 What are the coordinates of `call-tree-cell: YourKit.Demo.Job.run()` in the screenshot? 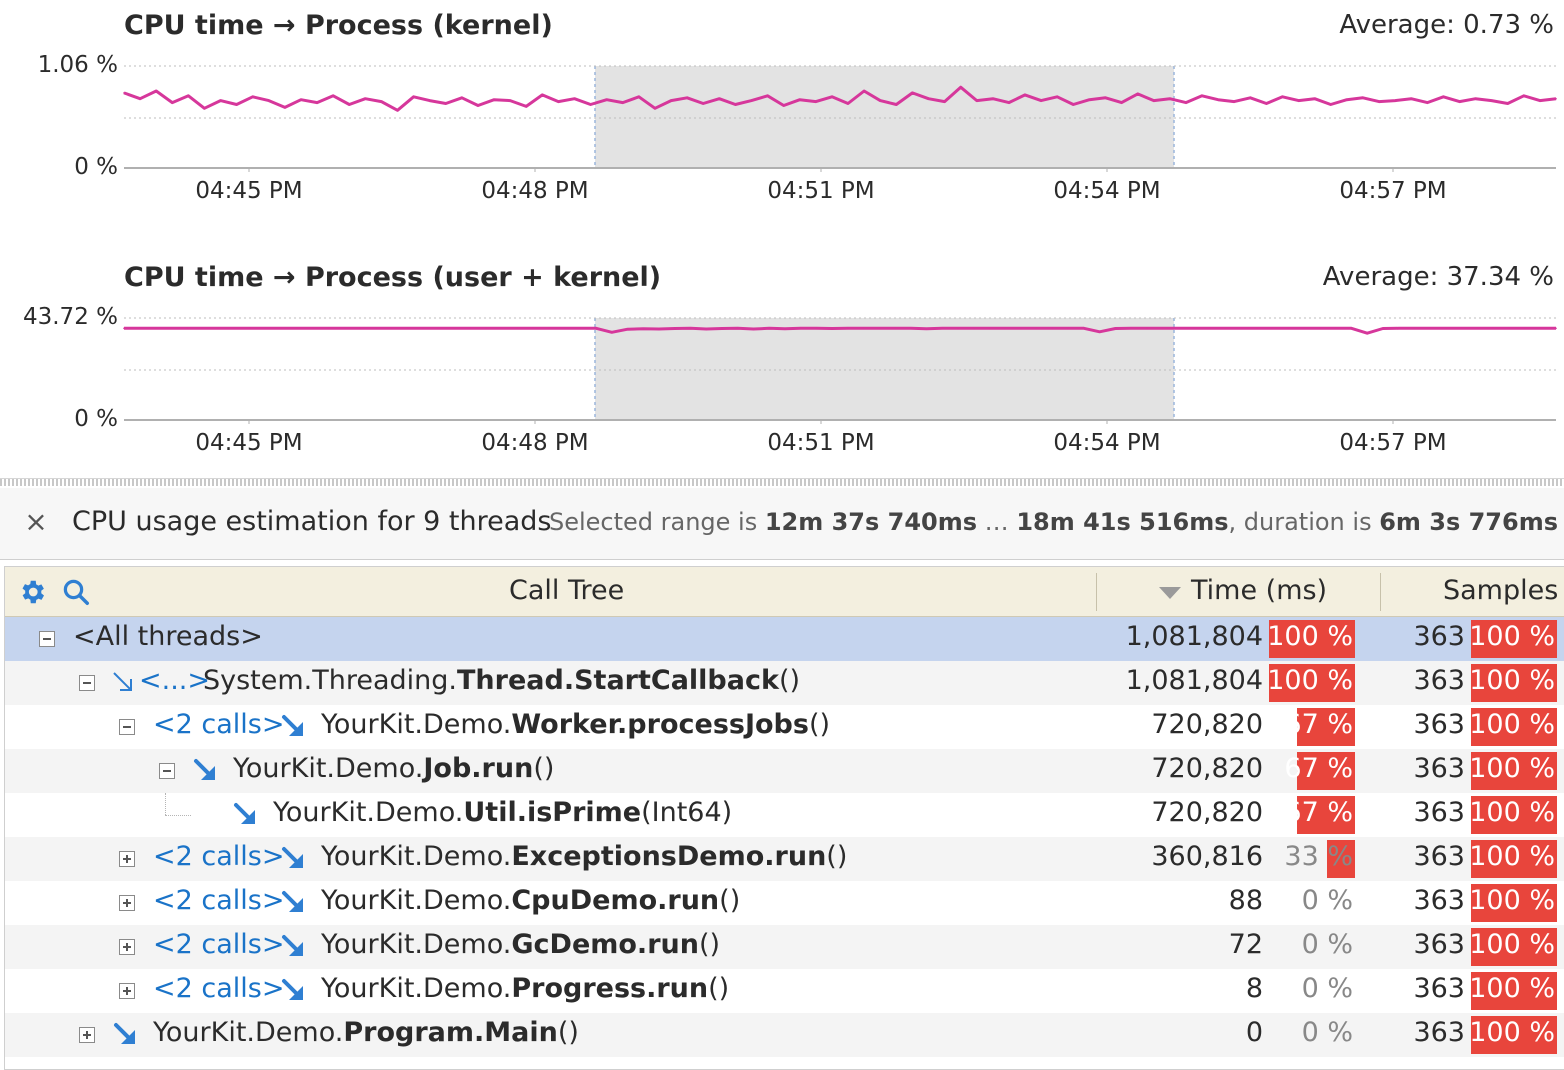 It's located at (550, 771).